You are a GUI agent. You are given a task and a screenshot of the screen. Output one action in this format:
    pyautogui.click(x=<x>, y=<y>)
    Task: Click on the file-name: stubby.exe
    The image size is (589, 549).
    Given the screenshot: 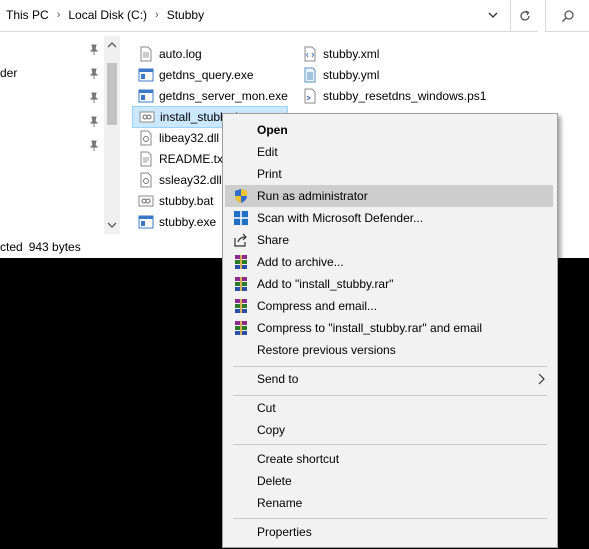 What is the action you would take?
    pyautogui.click(x=188, y=222)
    